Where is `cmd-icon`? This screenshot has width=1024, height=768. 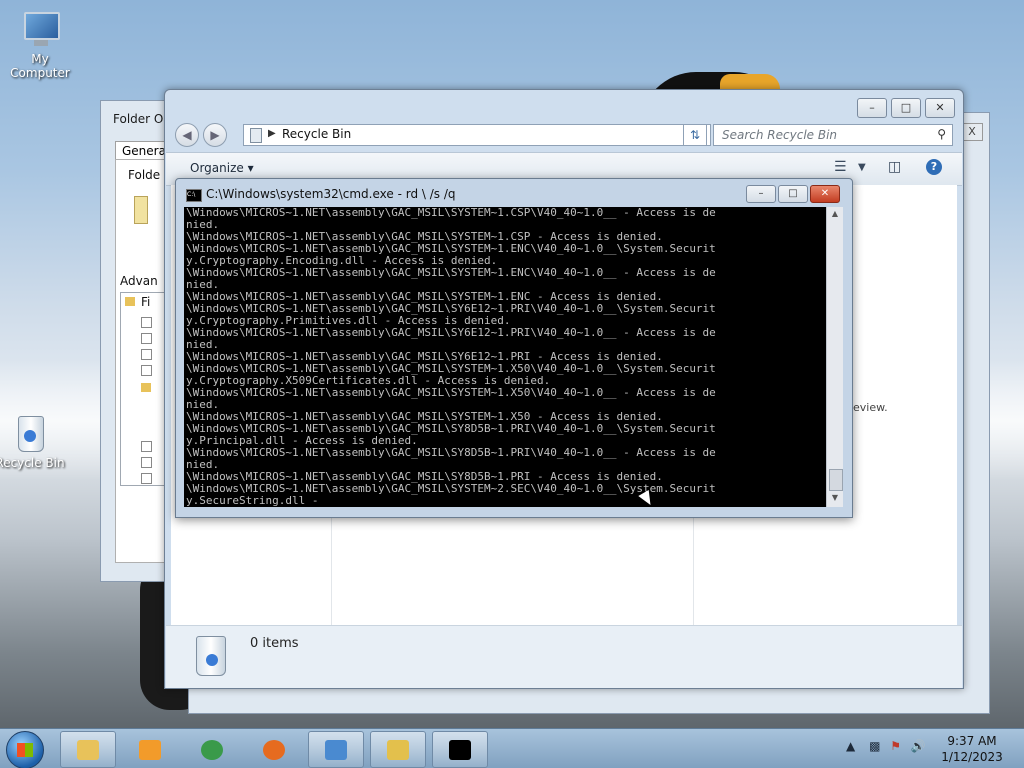
cmd-icon is located at coordinates (460, 750).